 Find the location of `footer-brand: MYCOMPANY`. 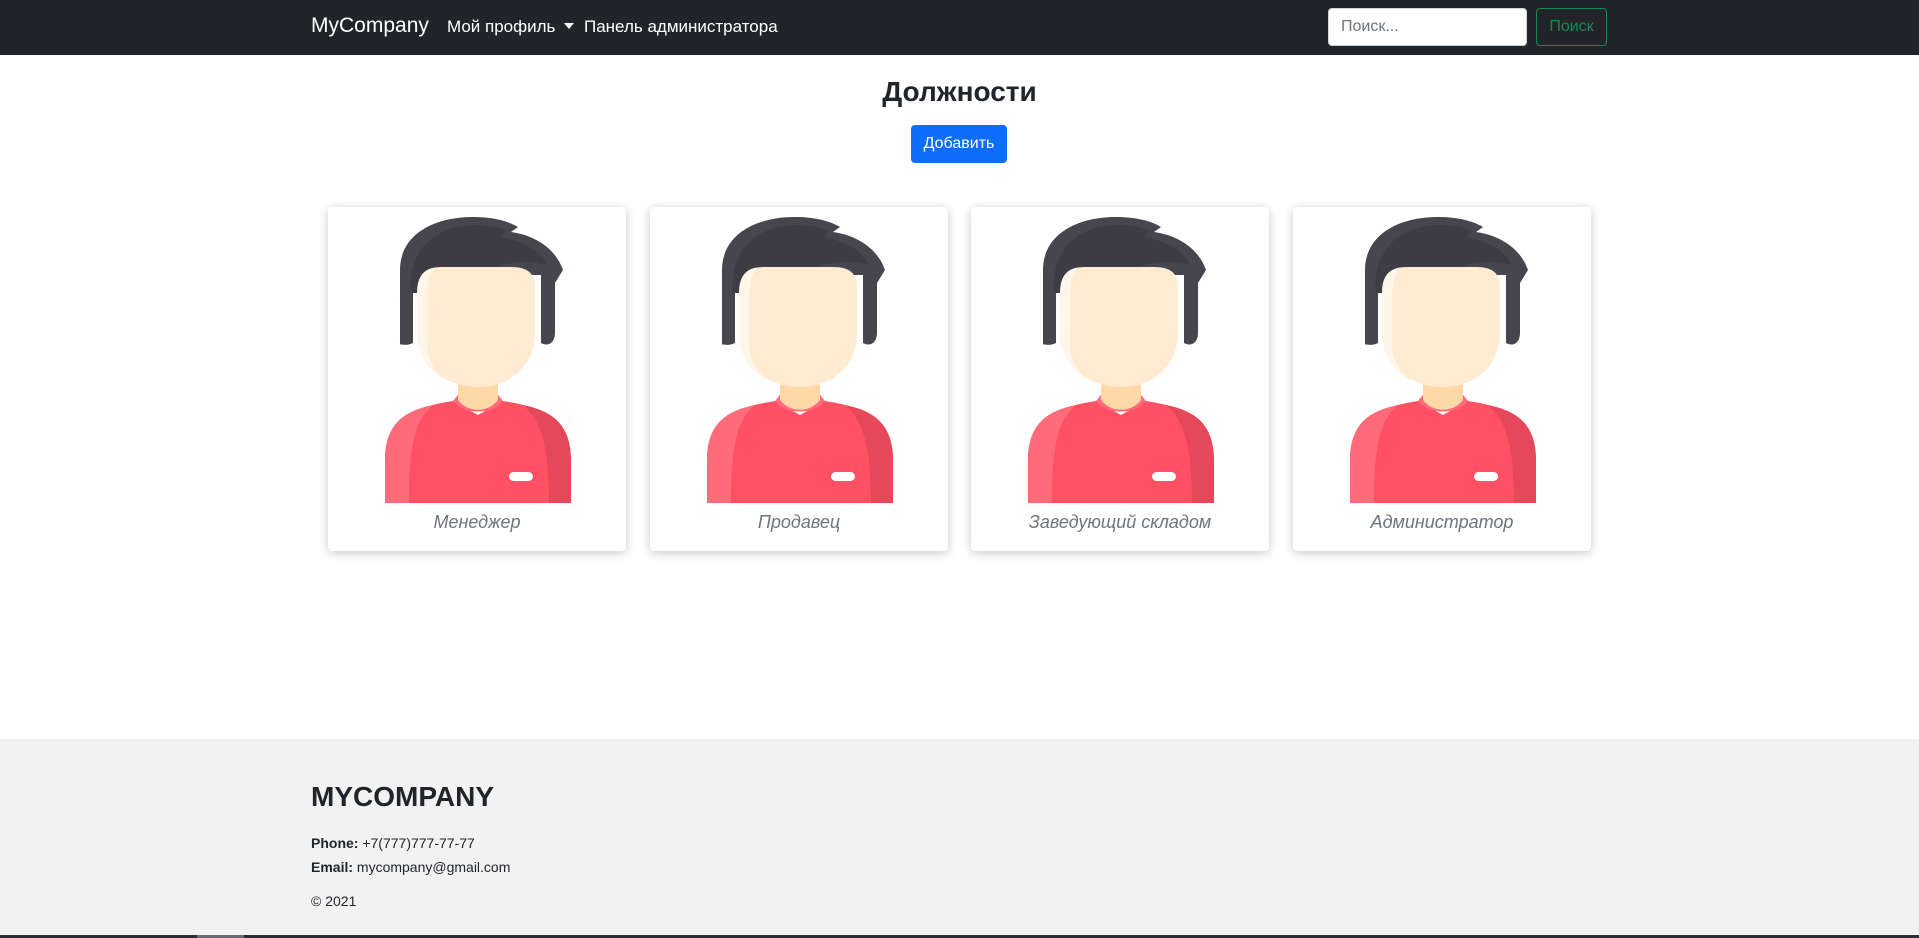

footer-brand: MYCOMPANY is located at coordinates (403, 796).